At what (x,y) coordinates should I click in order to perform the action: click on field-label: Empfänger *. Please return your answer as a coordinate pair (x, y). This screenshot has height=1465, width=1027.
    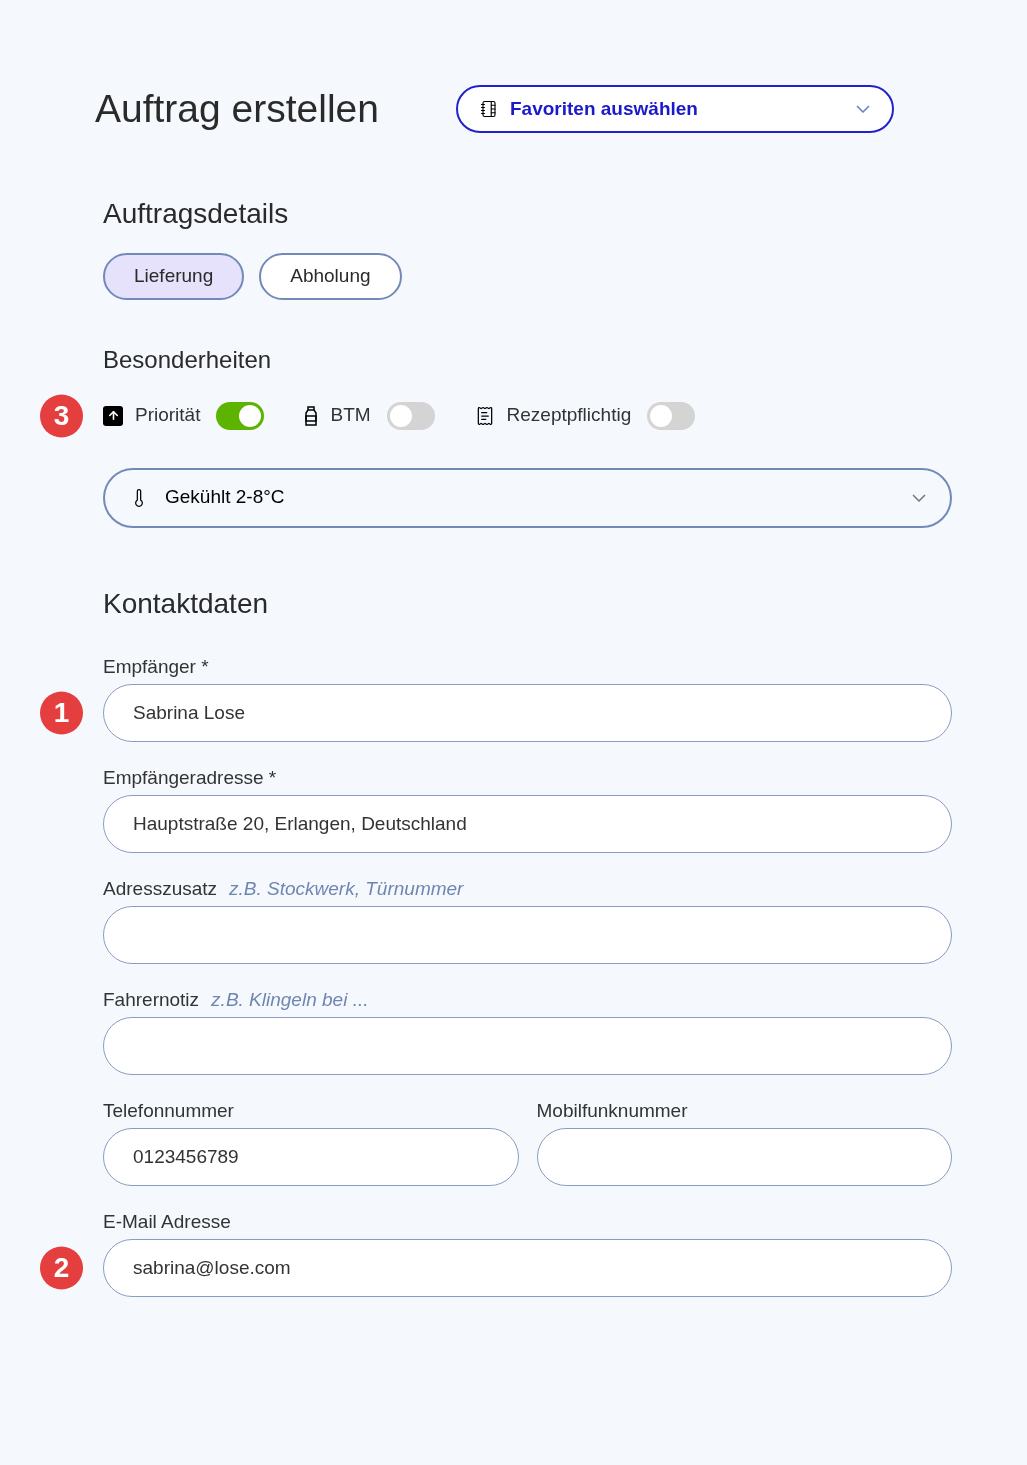
    Looking at the image, I should click on (156, 666).